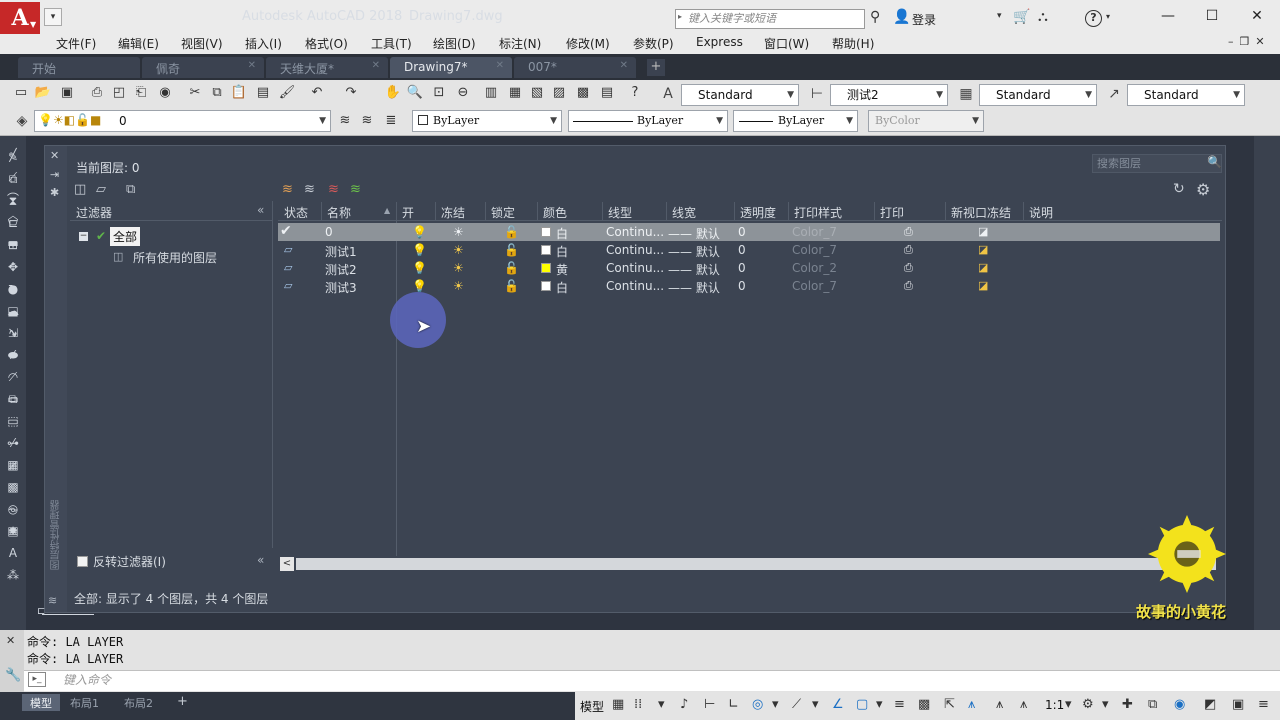 The width and height of the screenshot is (1280, 720). Describe the element at coordinates (719, 42) in the screenshot. I see `menu-express: Express` at that location.